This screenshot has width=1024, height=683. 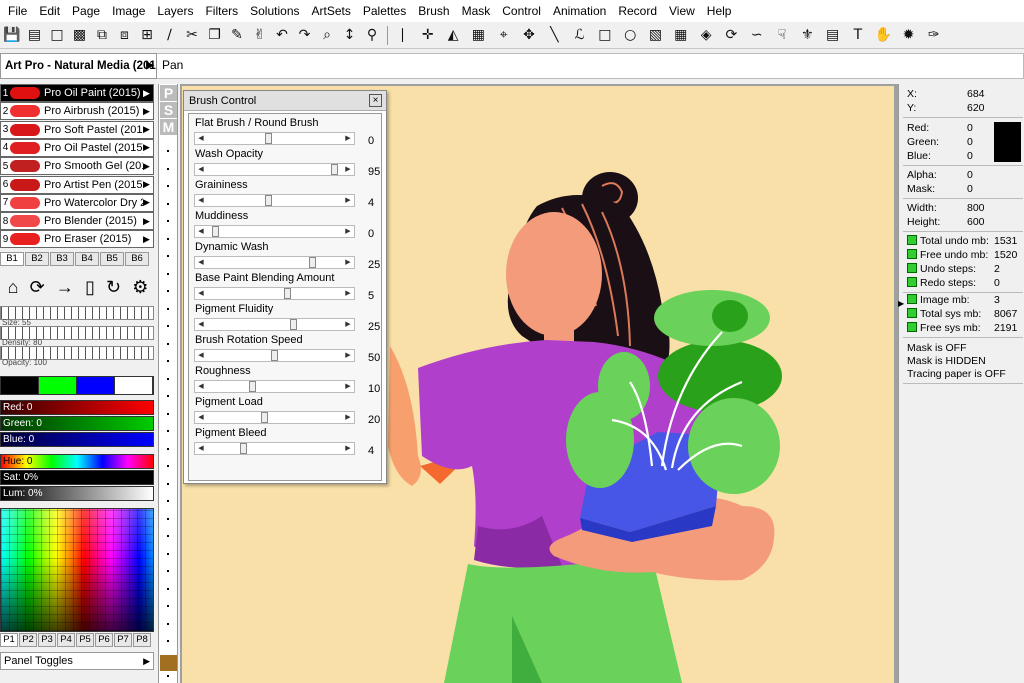 What do you see at coordinates (305, 35) in the screenshot?
I see `redo-icon: ↷` at bounding box center [305, 35].